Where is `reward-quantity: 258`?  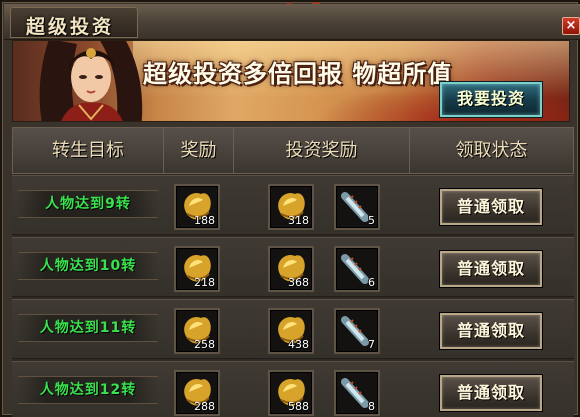 reward-quantity: 258 is located at coordinates (204, 344).